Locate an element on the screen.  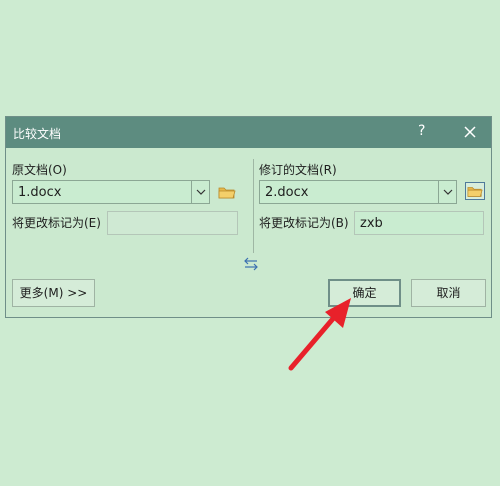
cancel-button: 取消 is located at coordinates (448, 293).